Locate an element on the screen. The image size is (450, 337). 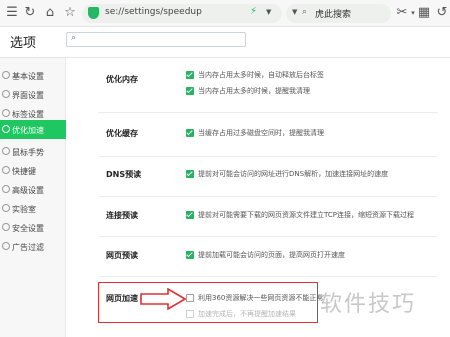
shield-icon is located at coordinates (6, 227).